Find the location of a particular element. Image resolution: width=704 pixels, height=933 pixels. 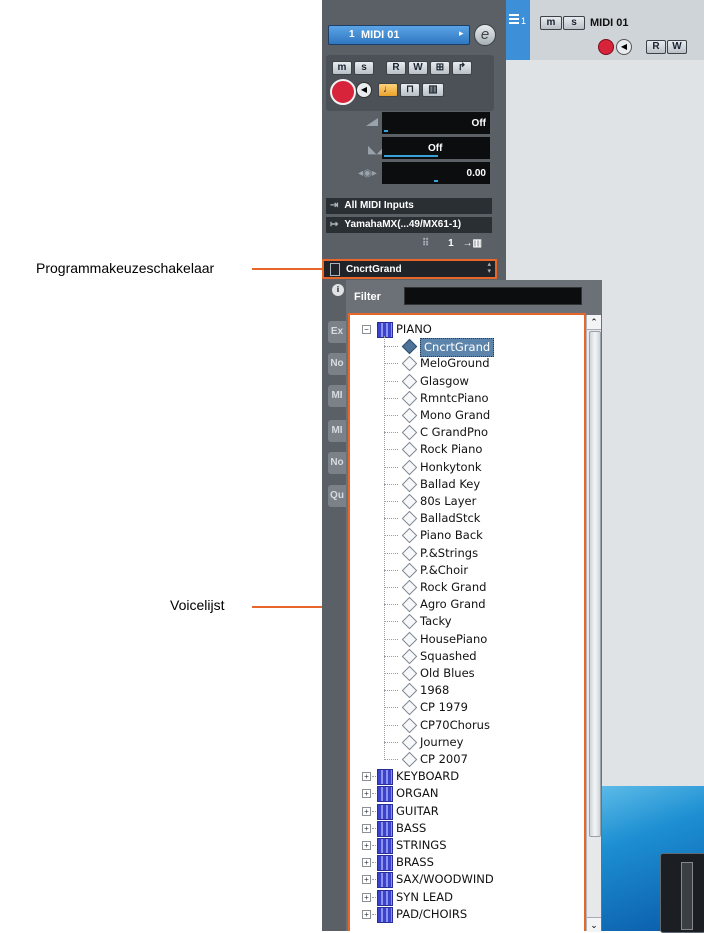

mute-button: m is located at coordinates (342, 68).